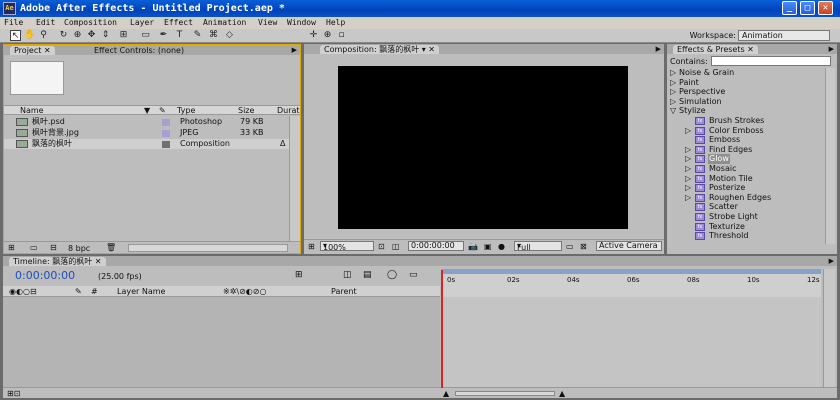  I want to click on menu-animation: Animation, so click(224, 22).